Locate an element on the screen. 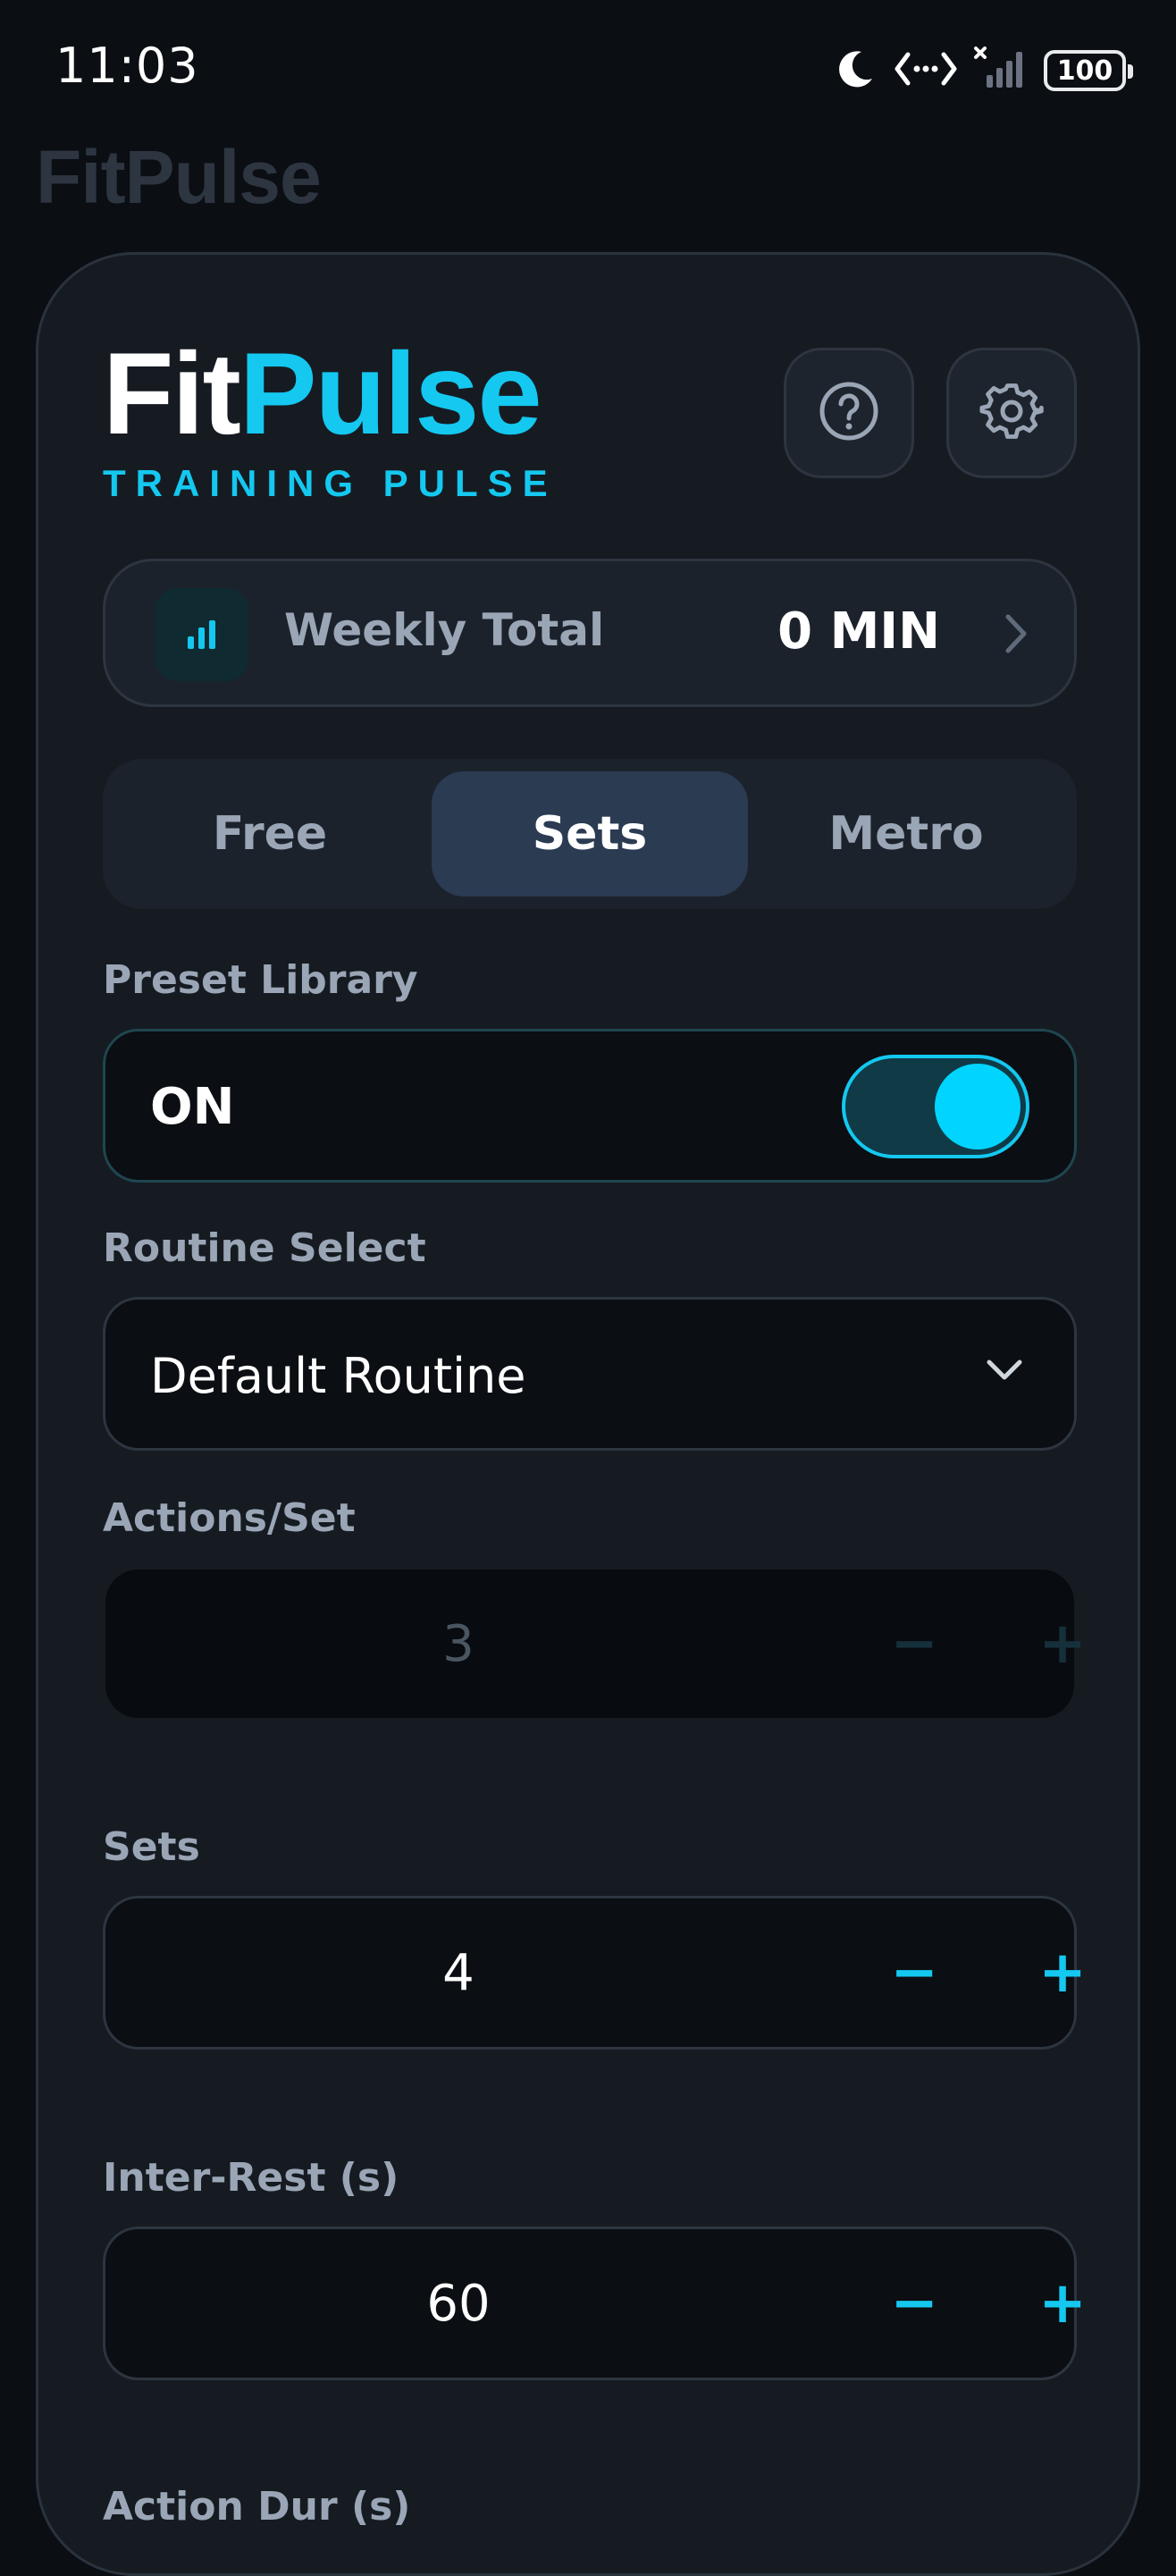 Image resolution: width=1176 pixels, height=2576 pixels. data-transfer-icon is located at coordinates (926, 70).